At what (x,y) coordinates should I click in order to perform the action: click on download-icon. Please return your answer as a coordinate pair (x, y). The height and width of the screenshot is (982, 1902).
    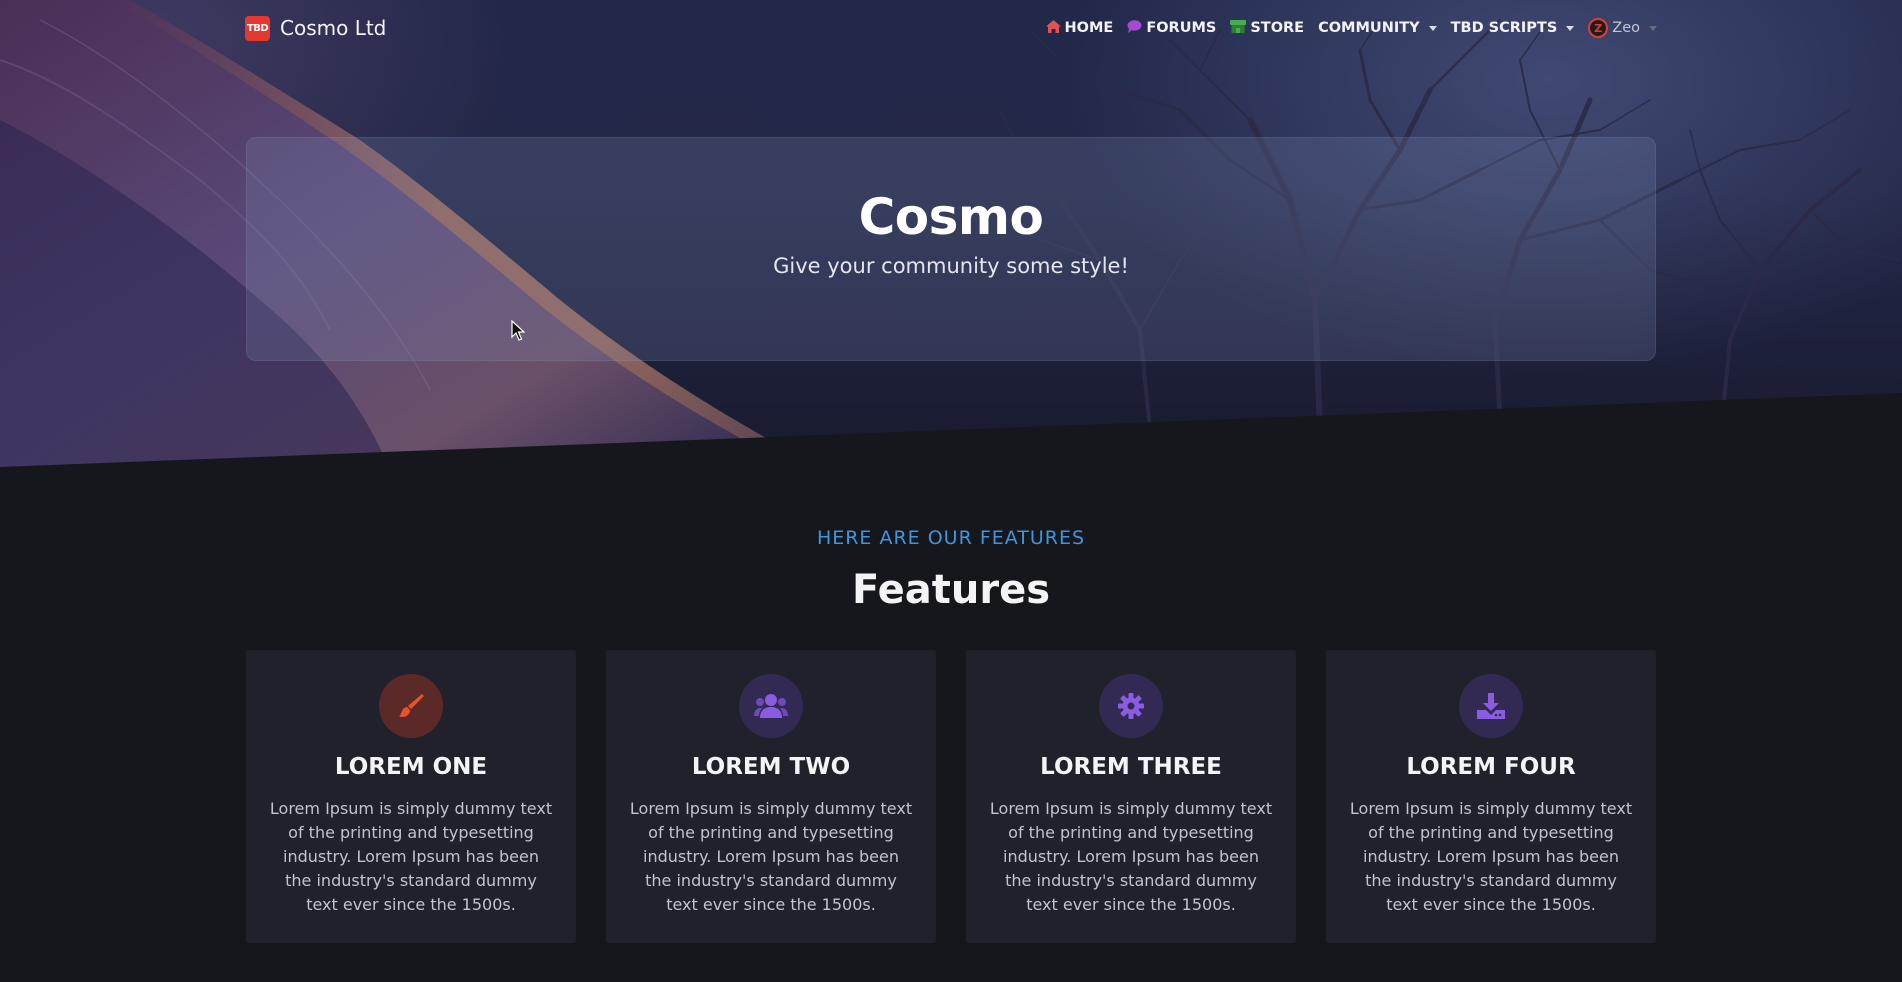
    Looking at the image, I should click on (1491, 706).